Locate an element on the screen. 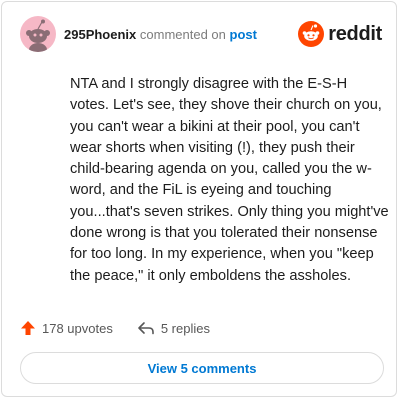 The width and height of the screenshot is (400, 400). reddit-logo-icon is located at coordinates (311, 34).